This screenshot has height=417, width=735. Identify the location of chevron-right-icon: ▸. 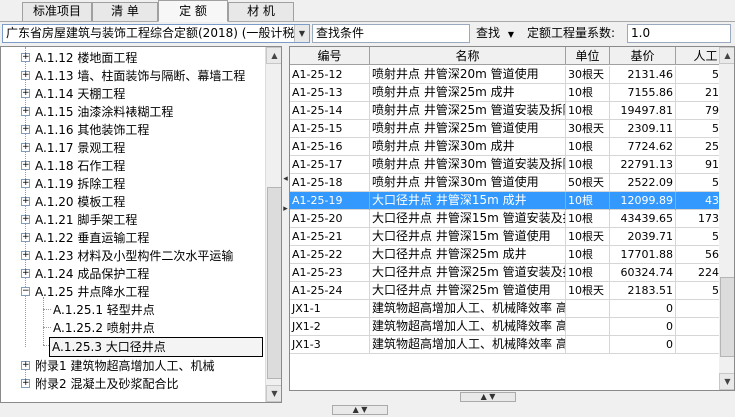
(285, 209).